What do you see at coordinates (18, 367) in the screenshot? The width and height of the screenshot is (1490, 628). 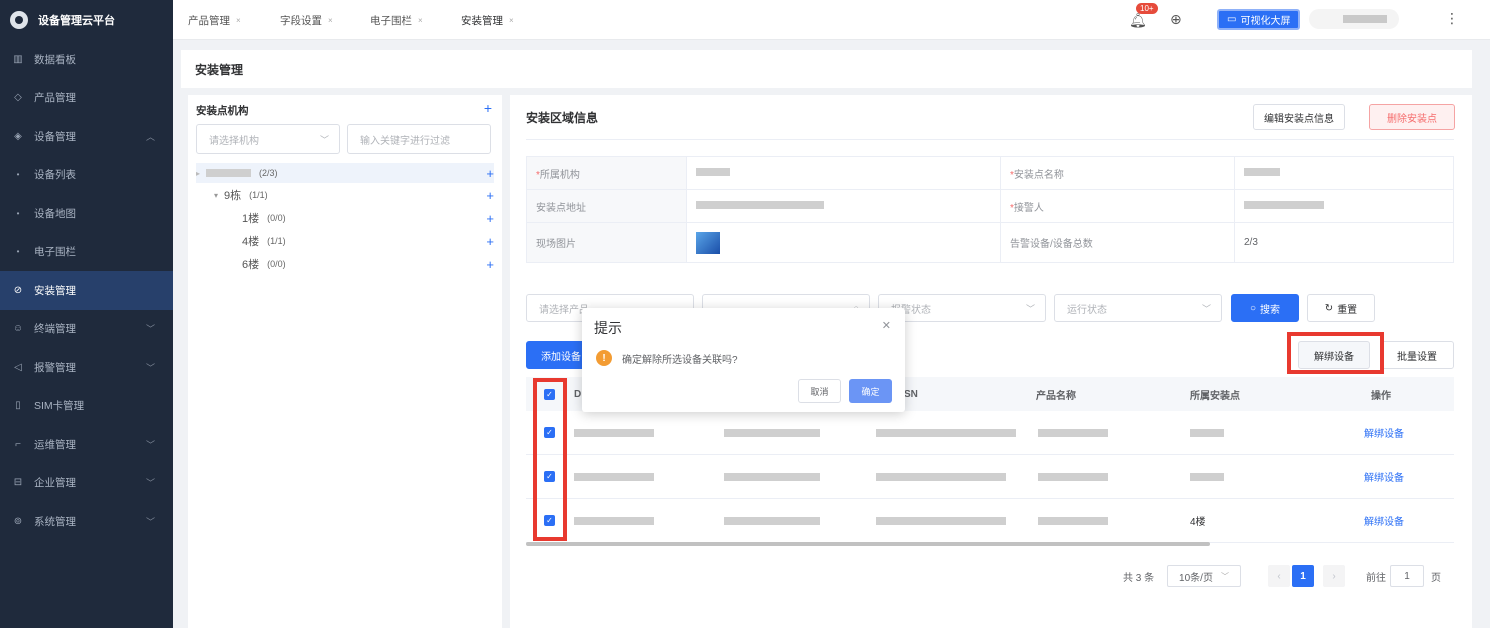 I see `alarm-icon: ◁` at bounding box center [18, 367].